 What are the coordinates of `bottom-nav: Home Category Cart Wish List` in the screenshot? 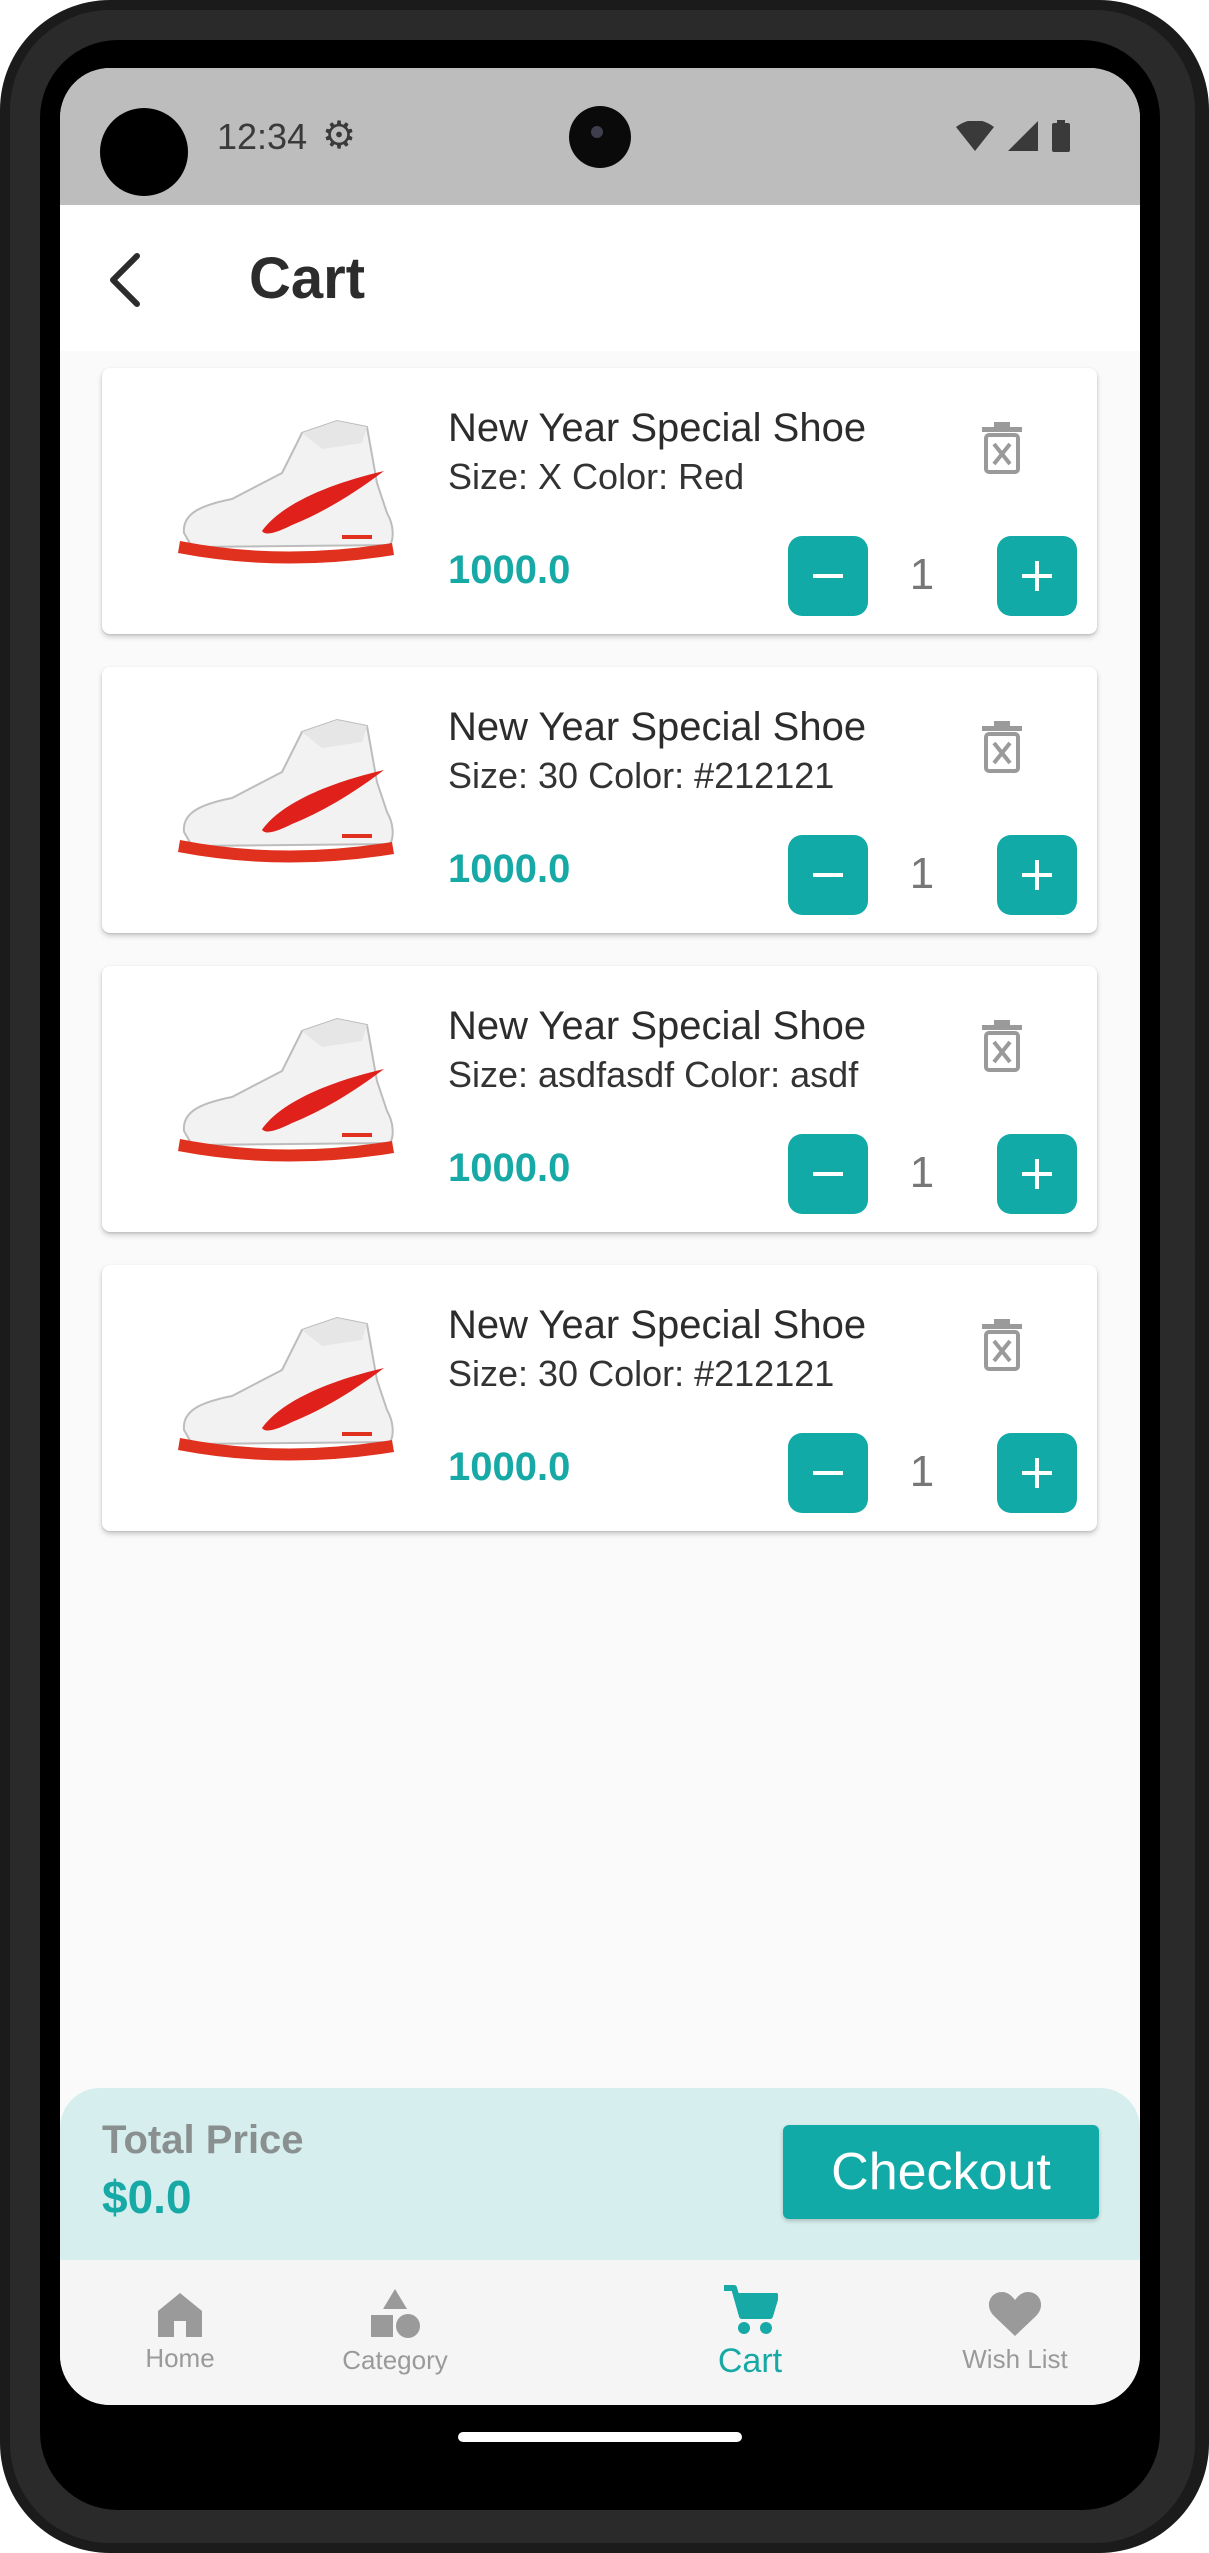 It's located at (600, 2332).